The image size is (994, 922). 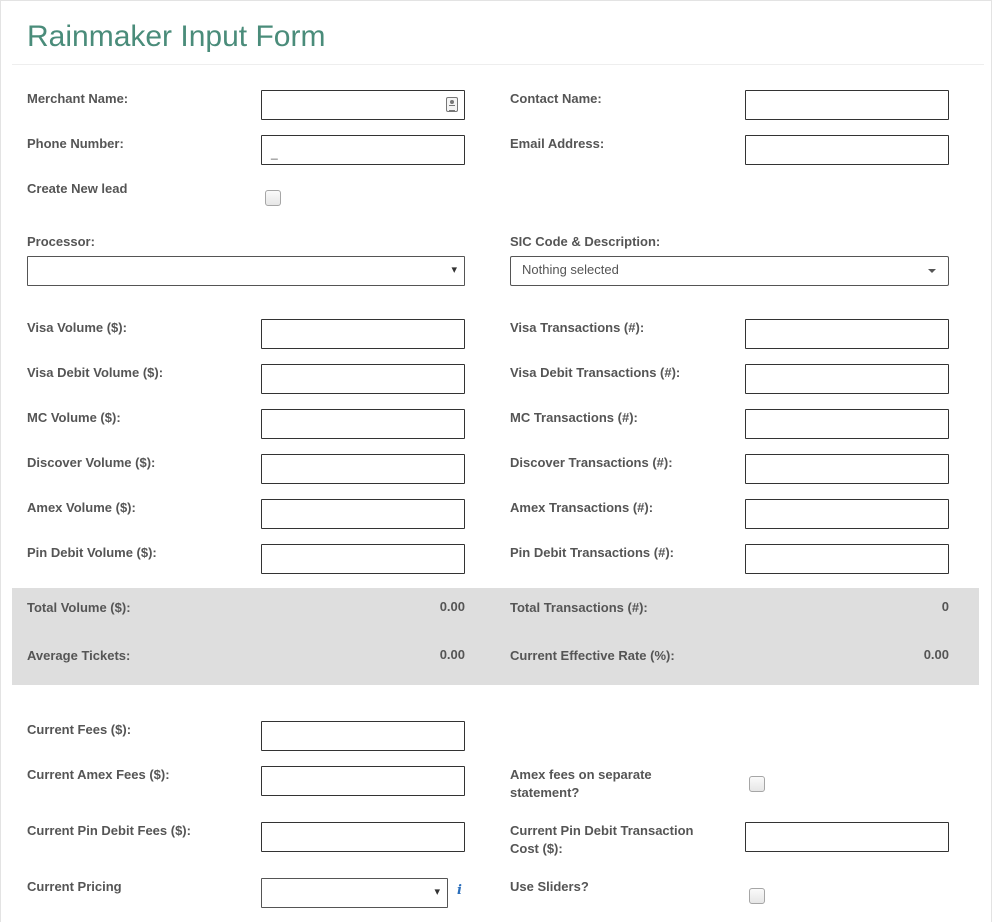 I want to click on pin-debit-cost-label-line1: Current Pin Debit Transaction, so click(x=602, y=830).